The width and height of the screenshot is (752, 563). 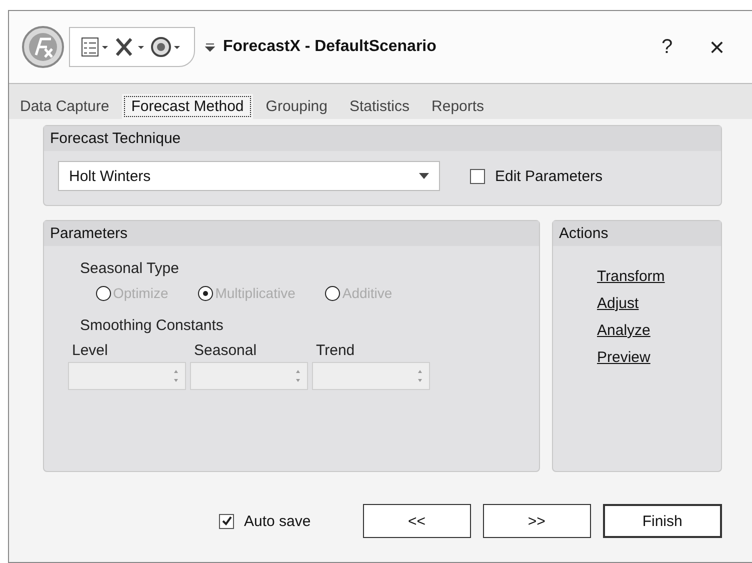 I want to click on action-link: Adjust, so click(x=618, y=303).